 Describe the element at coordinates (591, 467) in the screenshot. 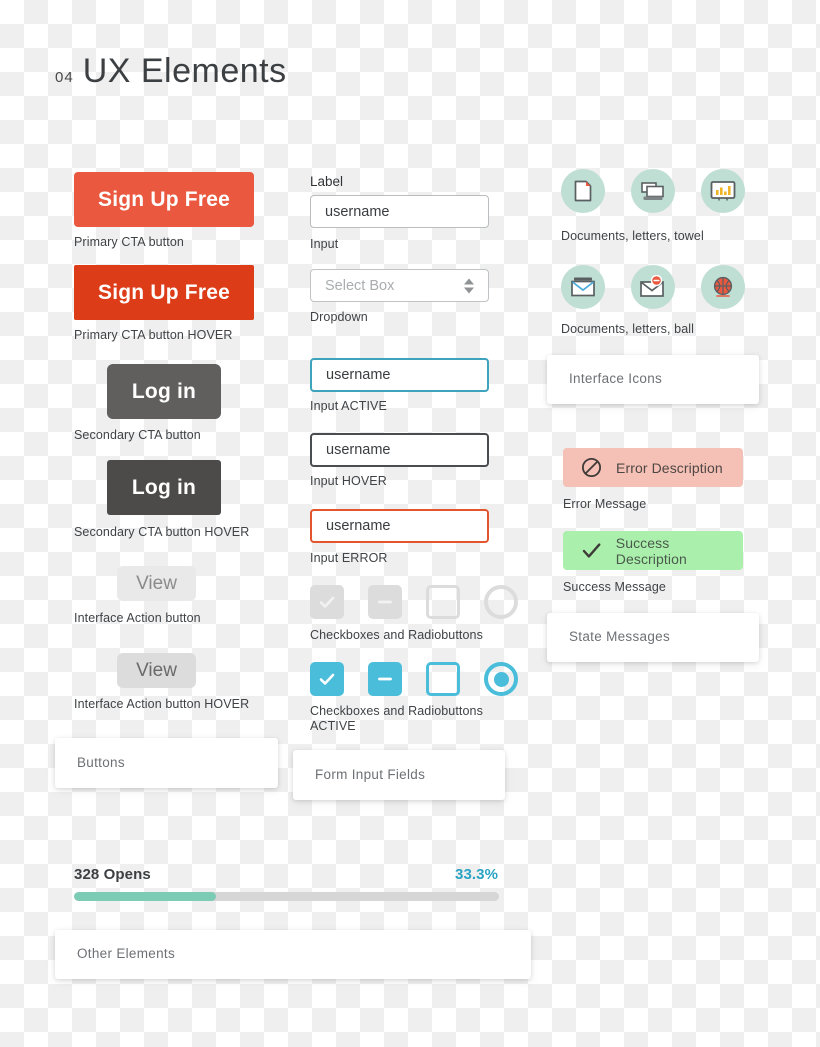

I see `prohibition-icon` at that location.